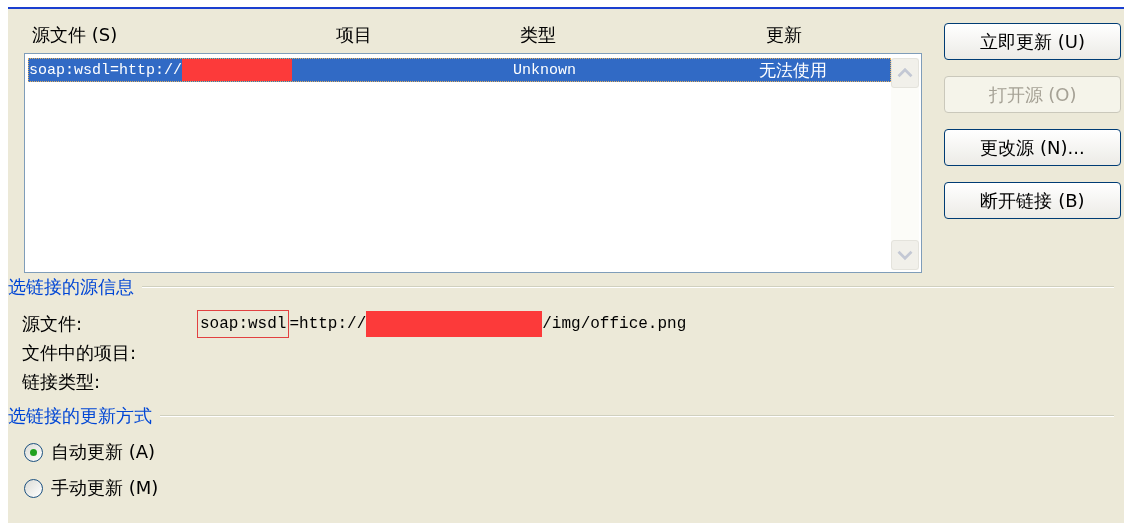 This screenshot has height=523, width=1124. I want to click on field-value: /img/office.png, so click(614, 323).